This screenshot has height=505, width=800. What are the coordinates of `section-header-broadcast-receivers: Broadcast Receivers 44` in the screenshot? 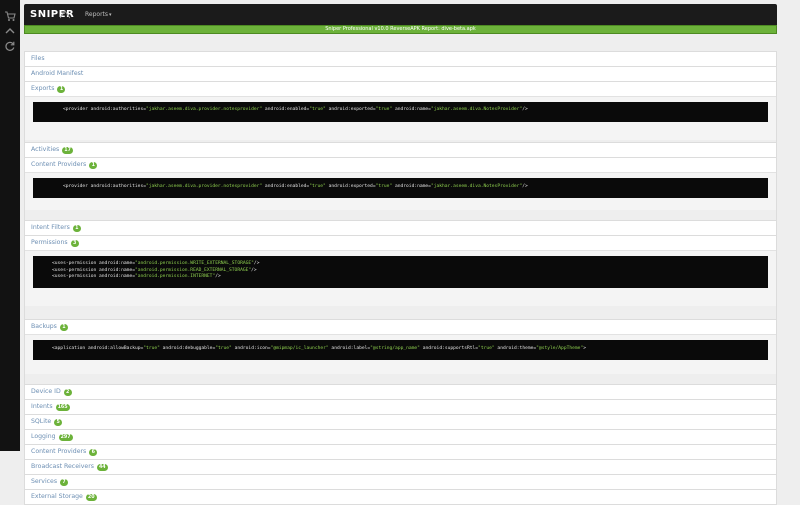 It's located at (400, 467).